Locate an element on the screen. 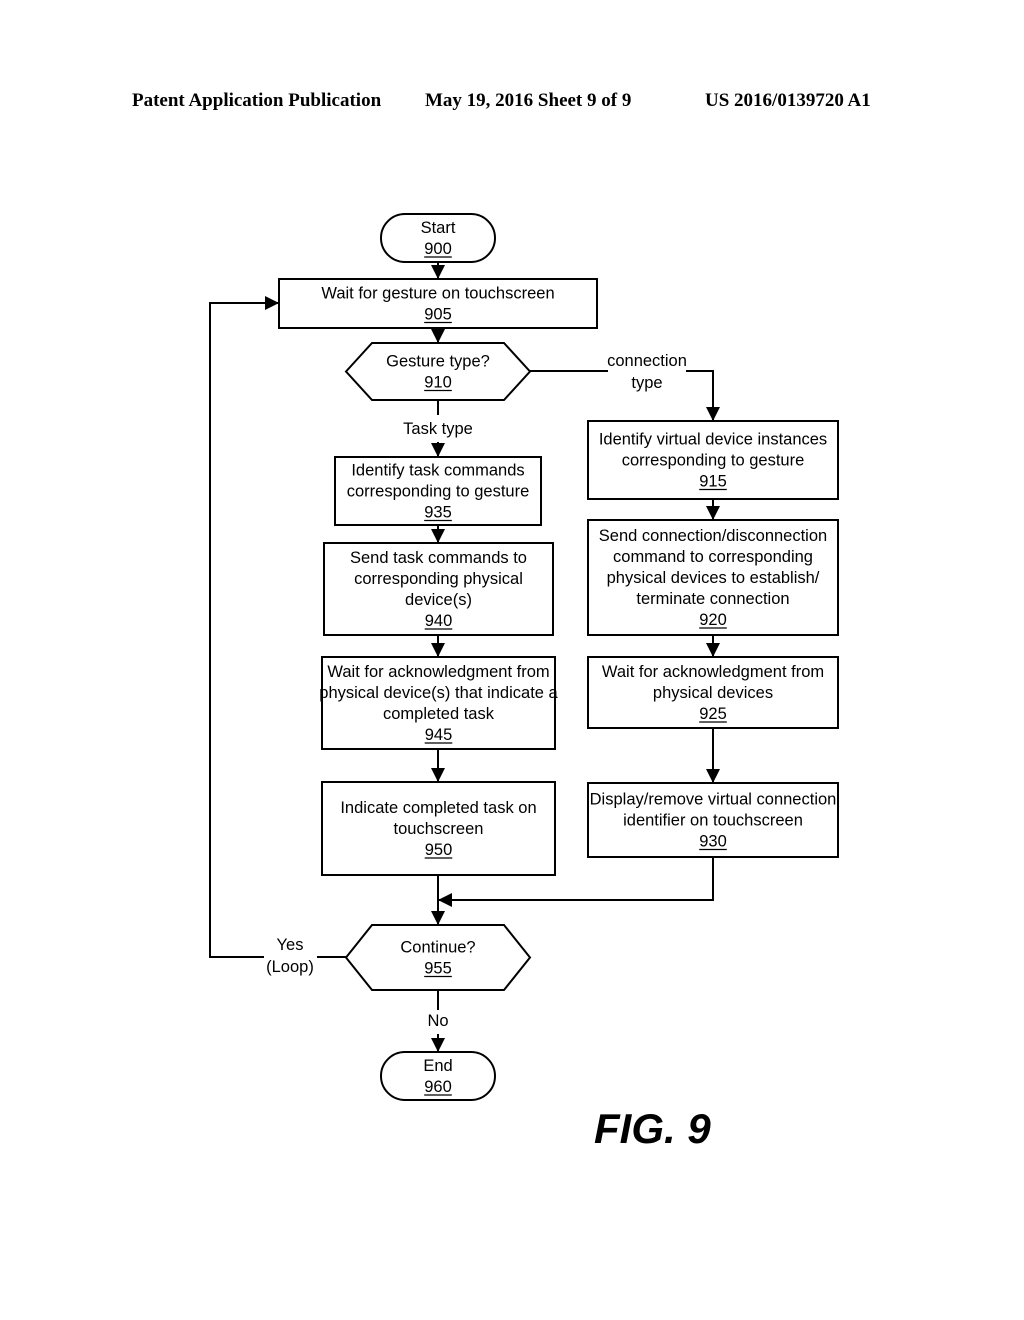 This screenshot has height=1320, width=1024. node-960: End 960 is located at coordinates (438, 1076).